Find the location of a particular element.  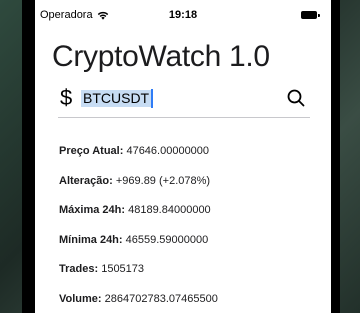

status-bar: Operadora 19:18 is located at coordinates (183, 15).